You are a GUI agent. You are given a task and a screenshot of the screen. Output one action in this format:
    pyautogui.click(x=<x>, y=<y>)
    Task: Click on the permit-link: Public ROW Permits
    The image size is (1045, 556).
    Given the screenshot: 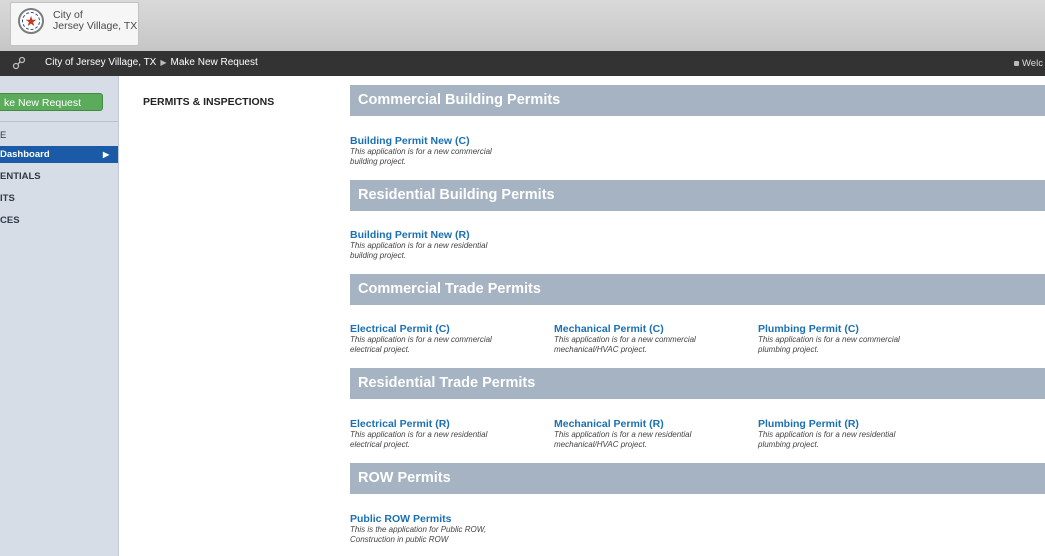 What is the action you would take?
    pyautogui.click(x=445, y=519)
    